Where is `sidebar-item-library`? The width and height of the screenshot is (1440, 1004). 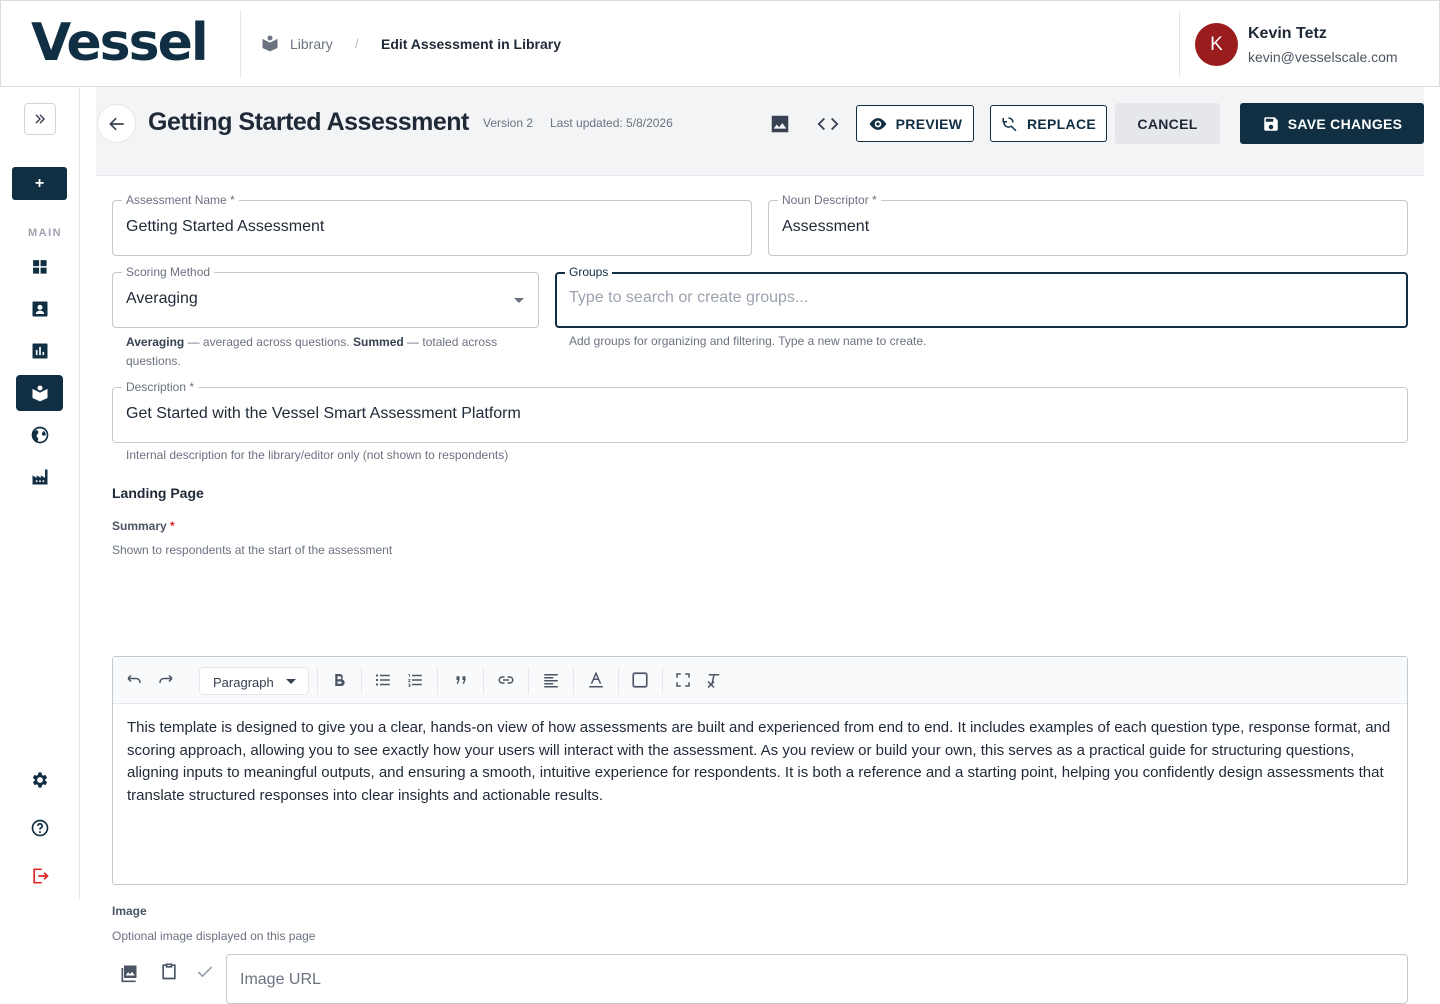
sidebar-item-library is located at coordinates (39, 393).